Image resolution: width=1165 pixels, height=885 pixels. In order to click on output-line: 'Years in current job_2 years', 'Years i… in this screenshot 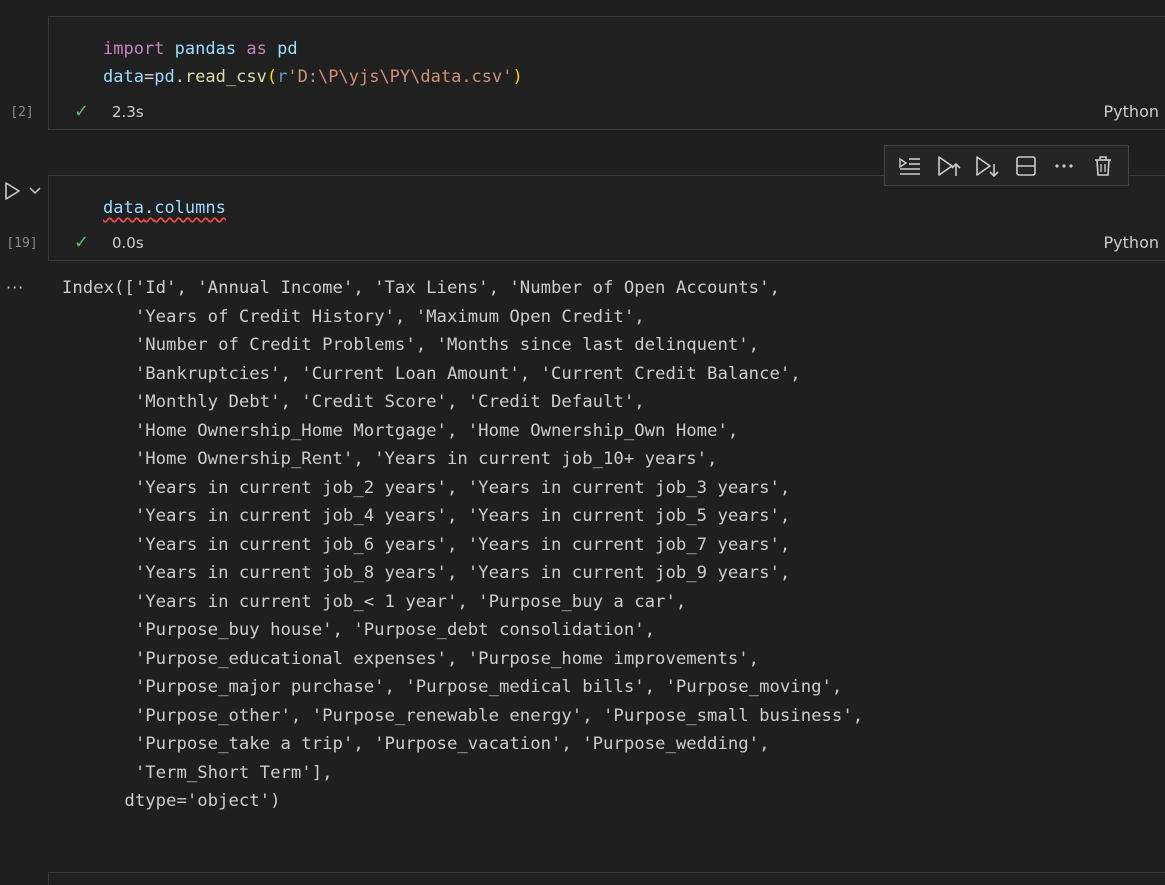, I will do `click(426, 487)`.